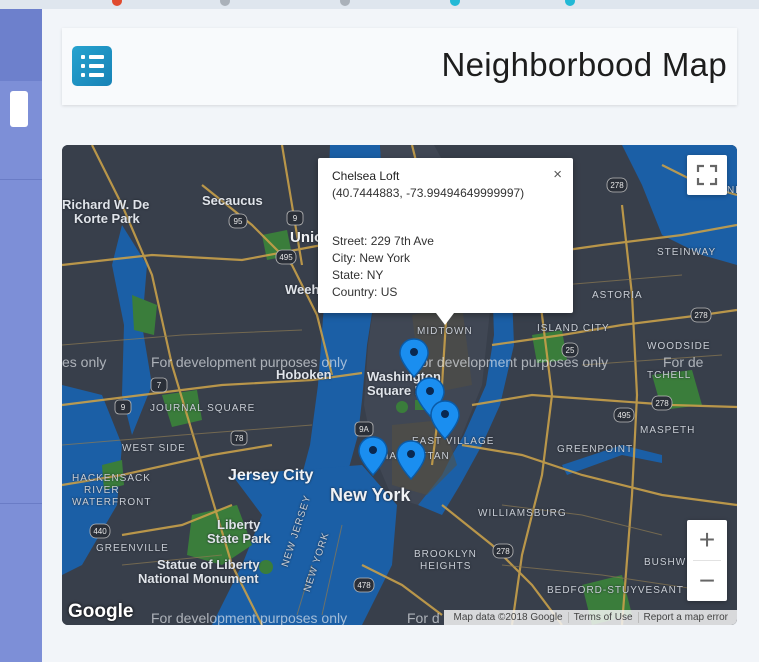 Image resolution: width=759 pixels, height=662 pixels. Describe the element at coordinates (399, 66) in the screenshot. I see `header-card: Neighborbood Map` at that location.